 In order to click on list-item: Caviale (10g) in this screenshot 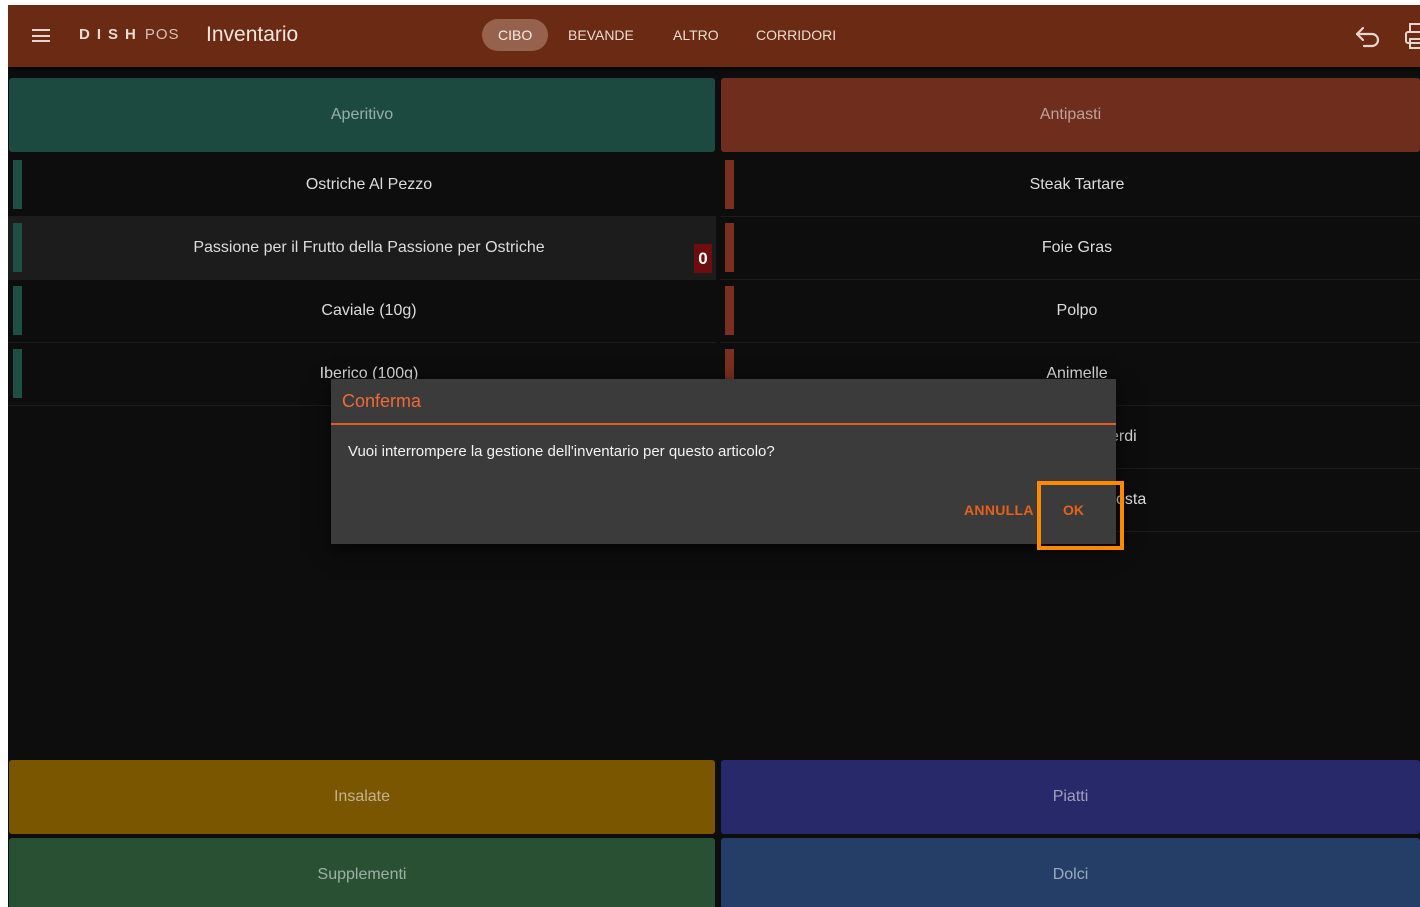, I will do `click(362, 311)`.